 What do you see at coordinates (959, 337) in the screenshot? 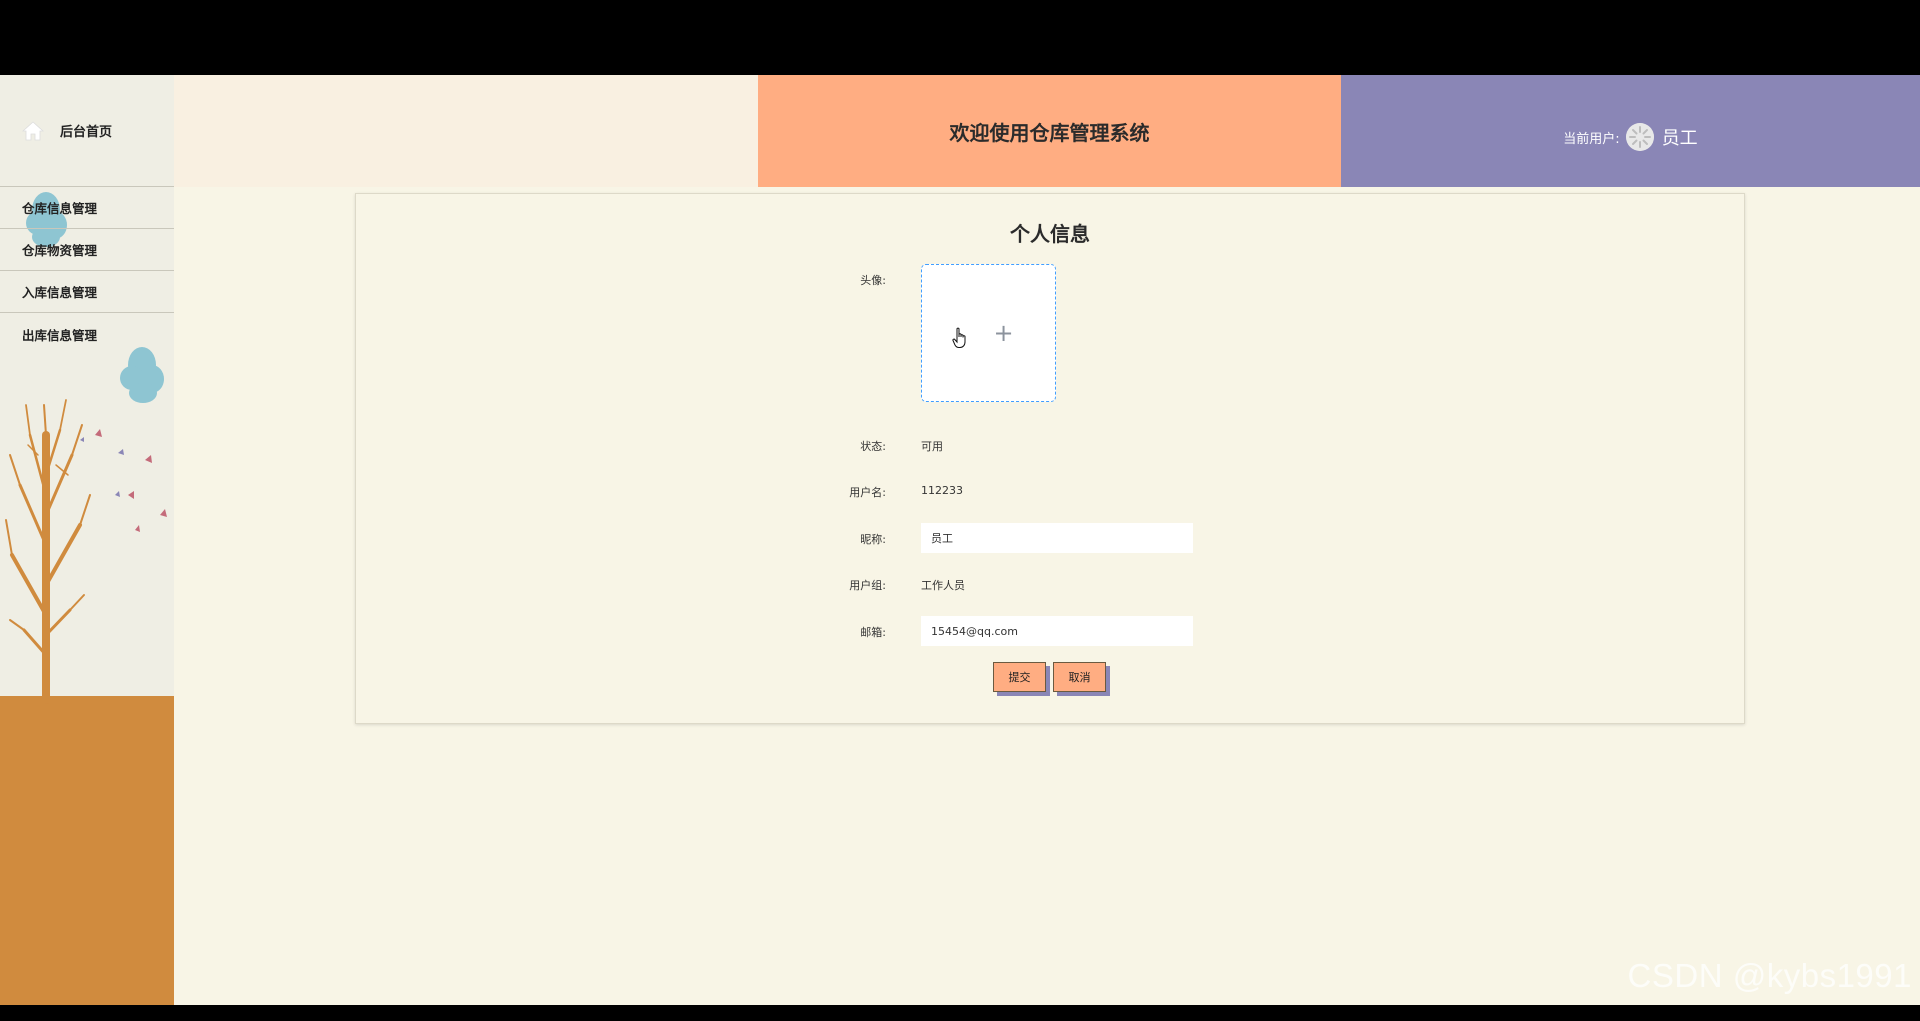
I see `hand-cursor-icon` at bounding box center [959, 337].